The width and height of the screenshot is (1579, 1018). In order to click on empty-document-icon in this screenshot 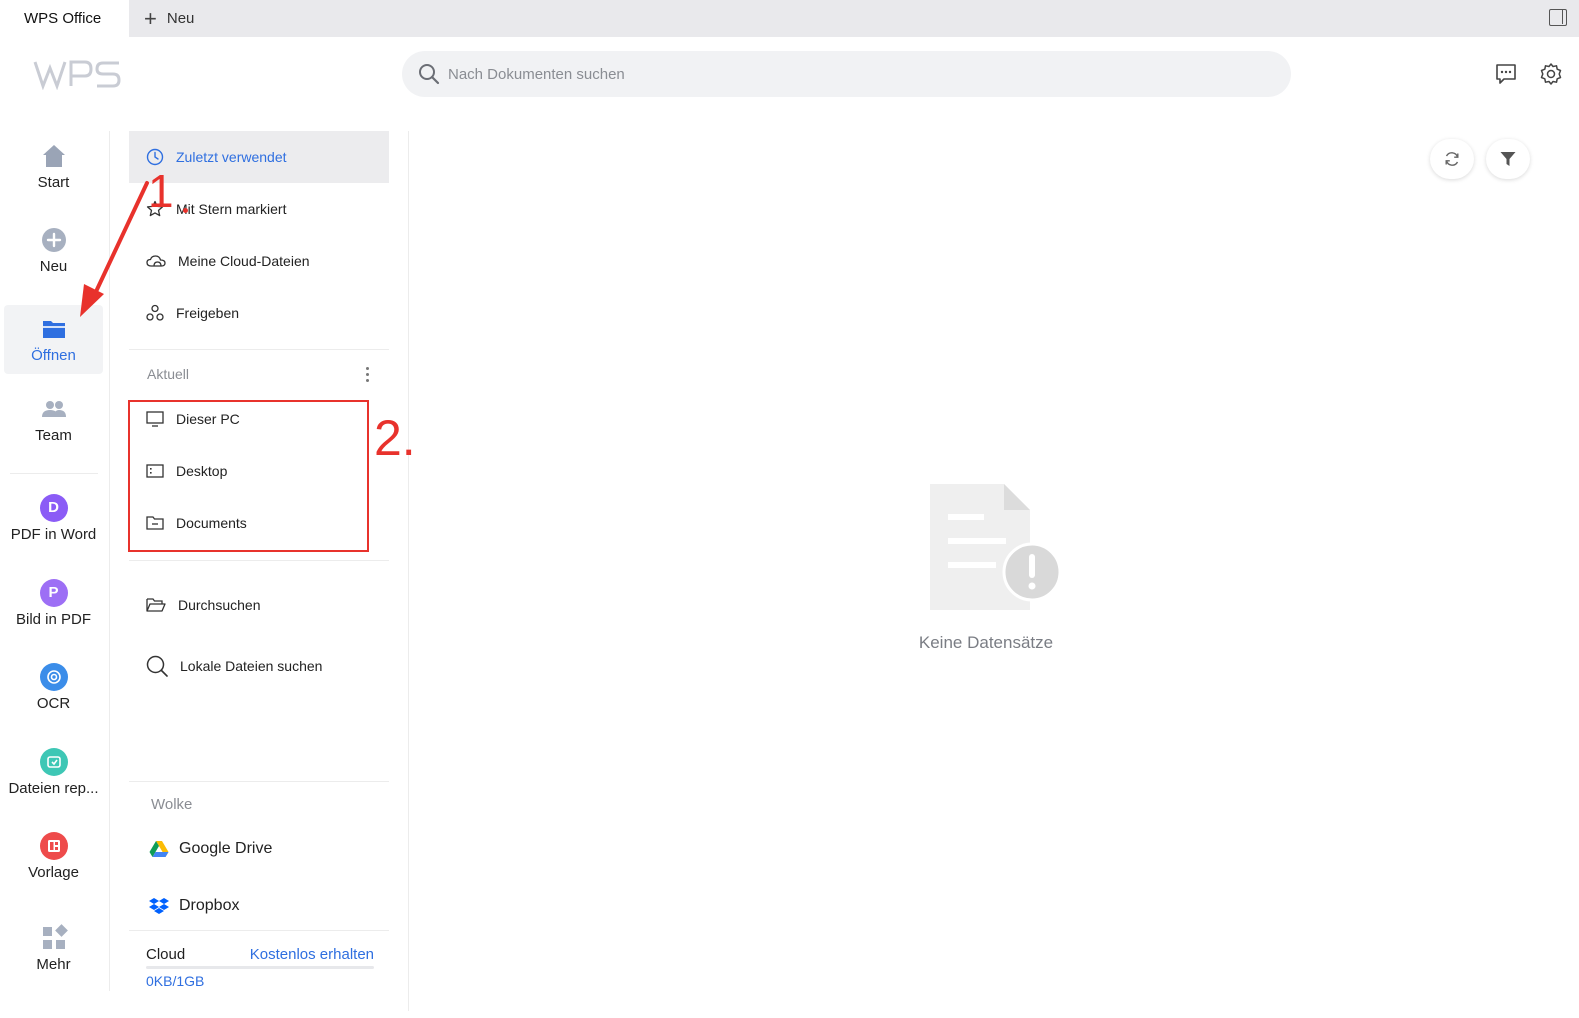, I will do `click(996, 547)`.